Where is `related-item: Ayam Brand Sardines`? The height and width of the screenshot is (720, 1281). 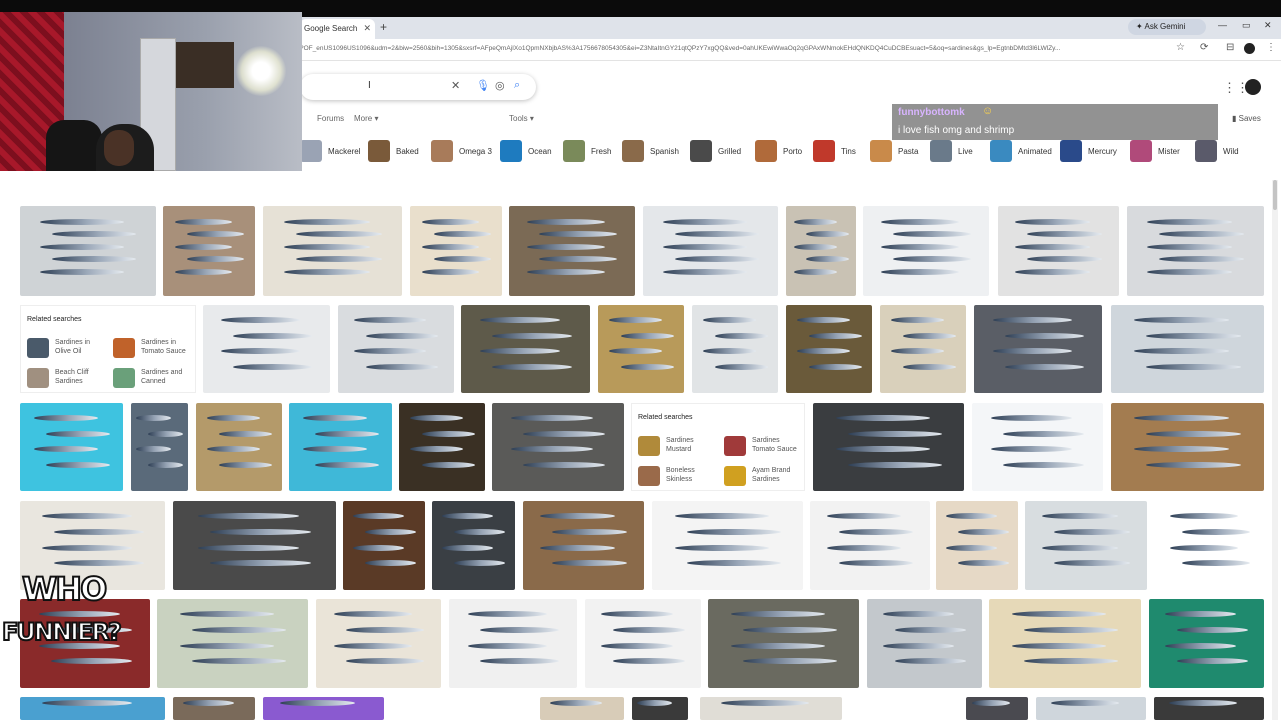
related-item: Ayam Brand Sardines is located at coordinates (772, 476).